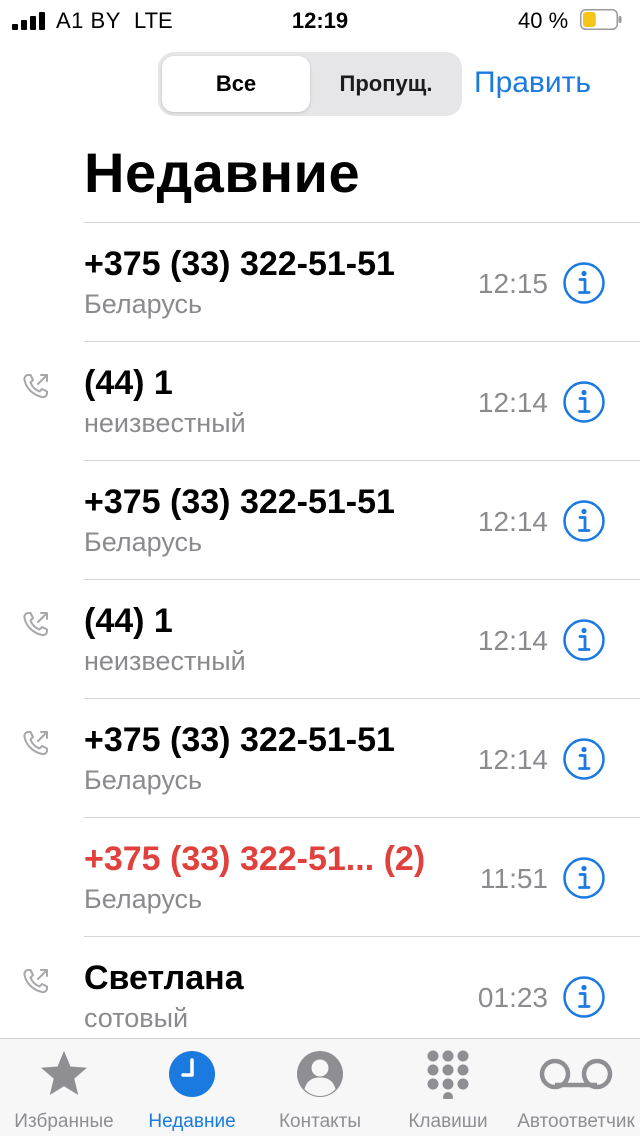  I want to click on keypad-icon, so click(448, 1074).